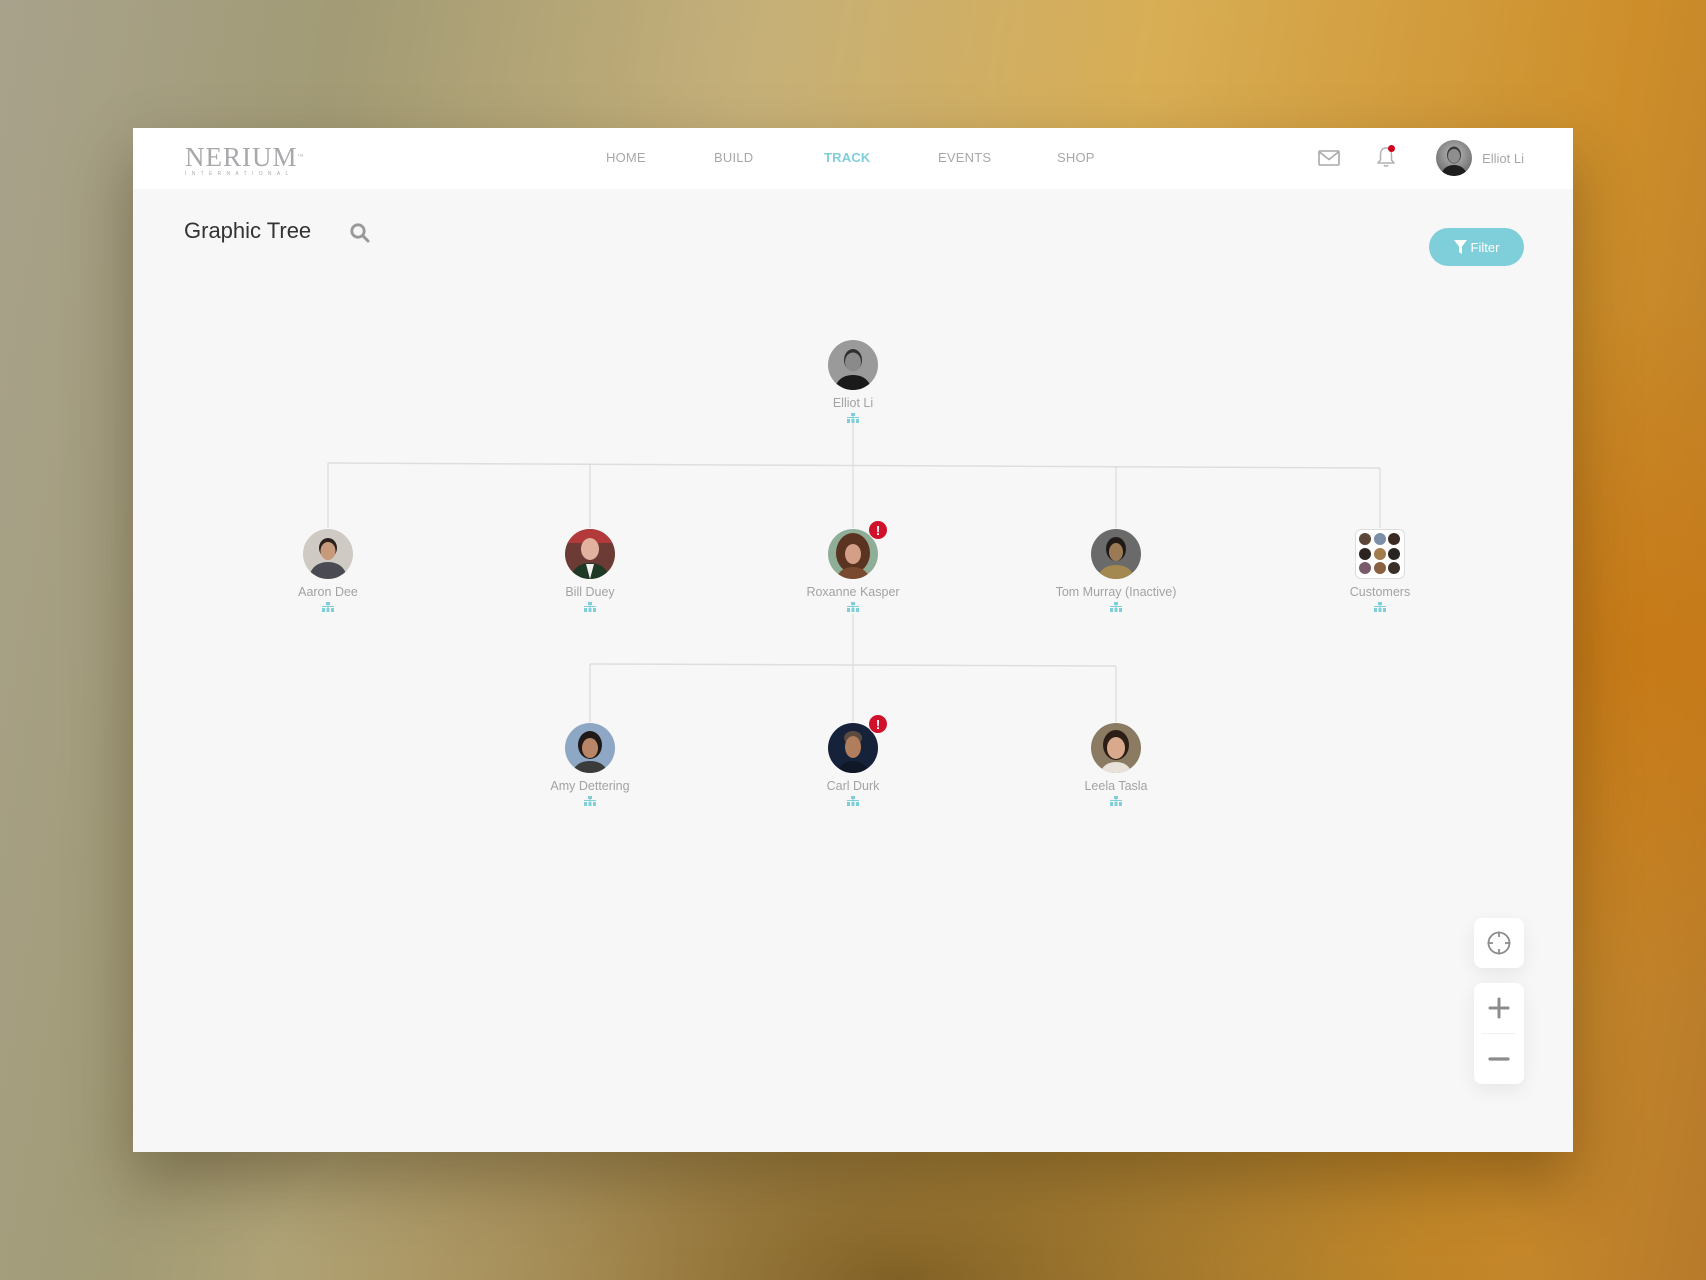  What do you see at coordinates (1386, 159) in the screenshot?
I see `notifications-button` at bounding box center [1386, 159].